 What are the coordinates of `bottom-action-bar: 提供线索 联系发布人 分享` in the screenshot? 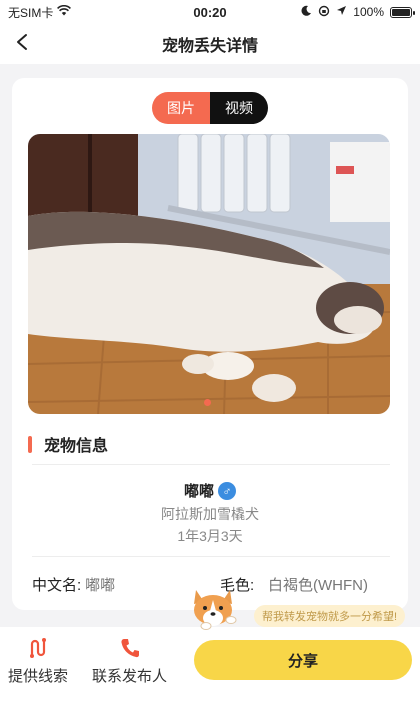 It's located at (210, 670).